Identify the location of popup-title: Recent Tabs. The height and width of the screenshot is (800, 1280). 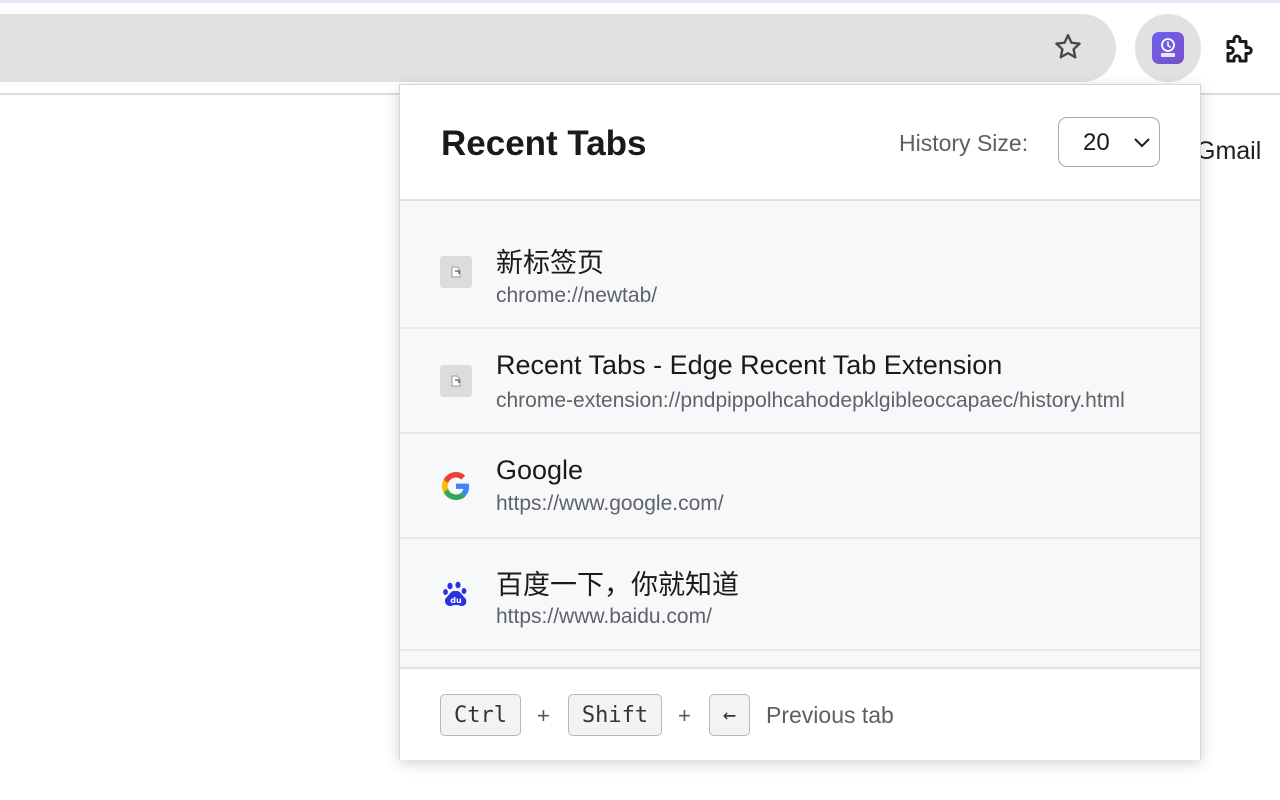
(544, 143).